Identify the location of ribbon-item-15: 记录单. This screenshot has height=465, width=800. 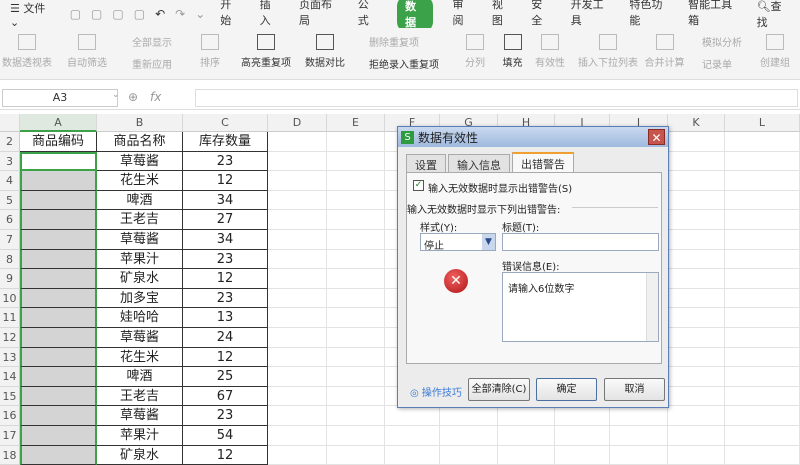
(718, 63).